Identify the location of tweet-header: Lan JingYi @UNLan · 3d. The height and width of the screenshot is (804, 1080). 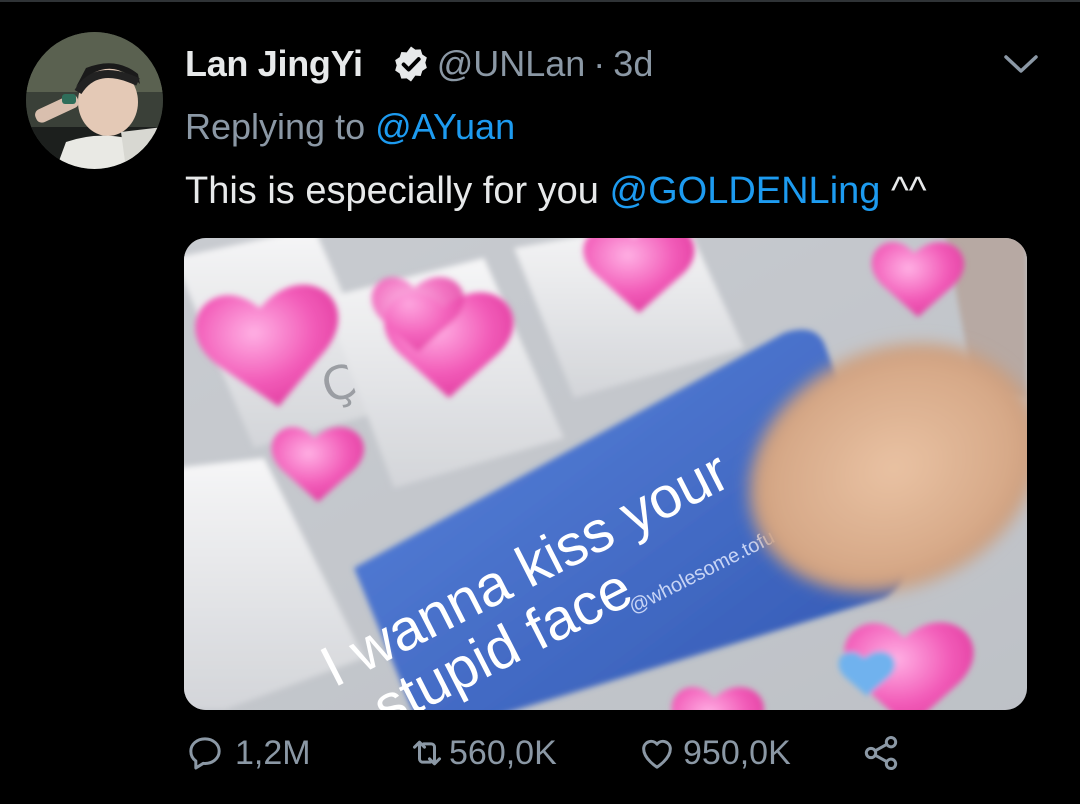
(419, 64).